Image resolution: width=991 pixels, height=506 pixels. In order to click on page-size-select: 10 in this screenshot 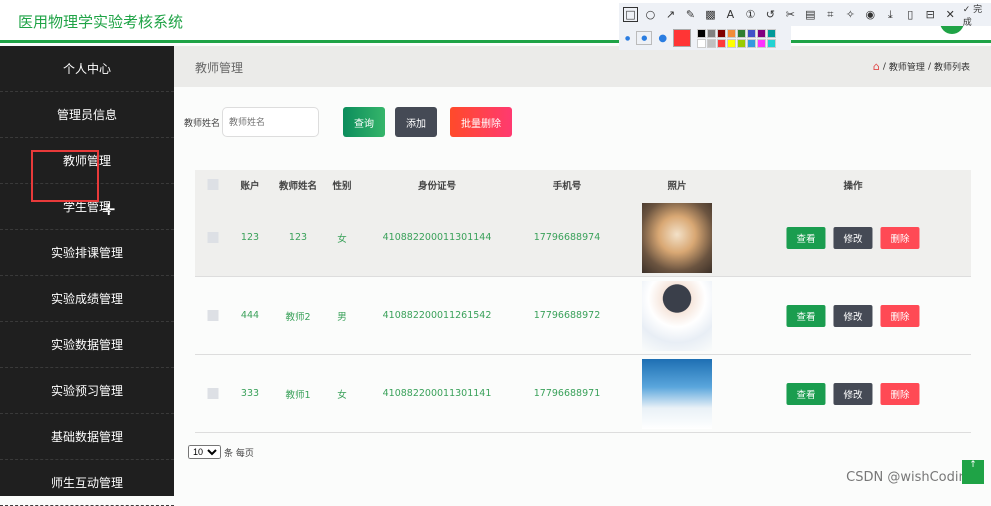, I will do `click(204, 452)`.